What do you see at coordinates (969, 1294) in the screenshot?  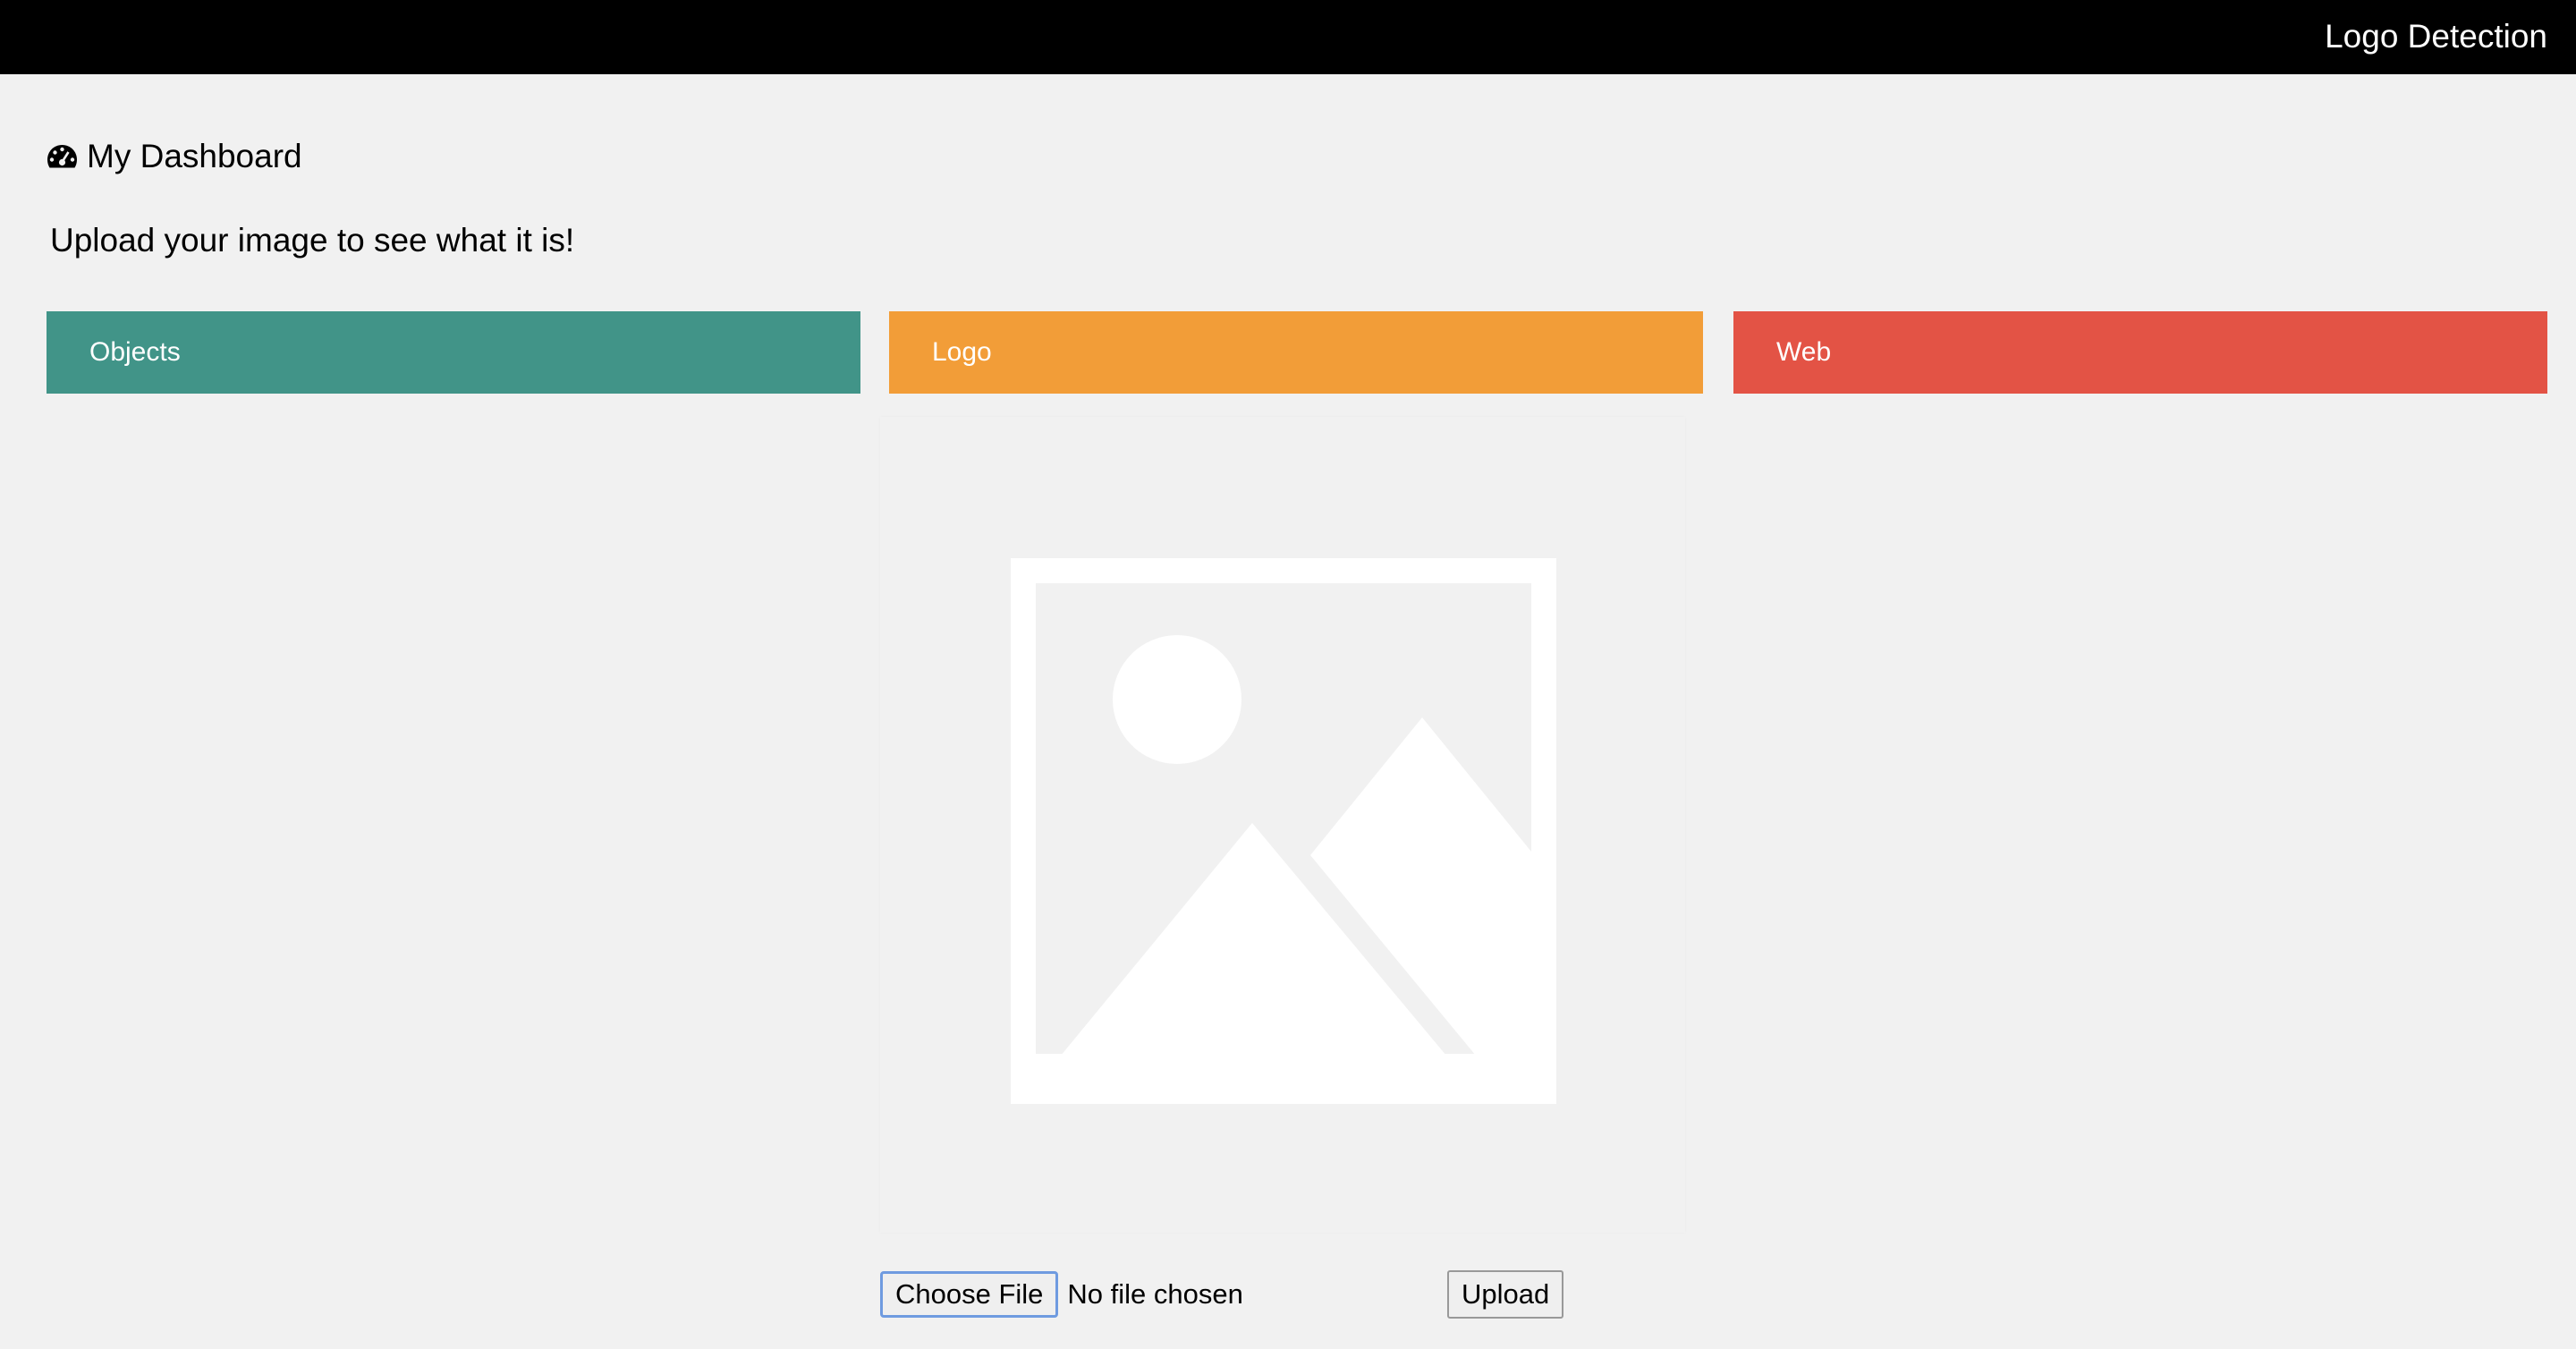 I see `choose-file-button: Choose File` at bounding box center [969, 1294].